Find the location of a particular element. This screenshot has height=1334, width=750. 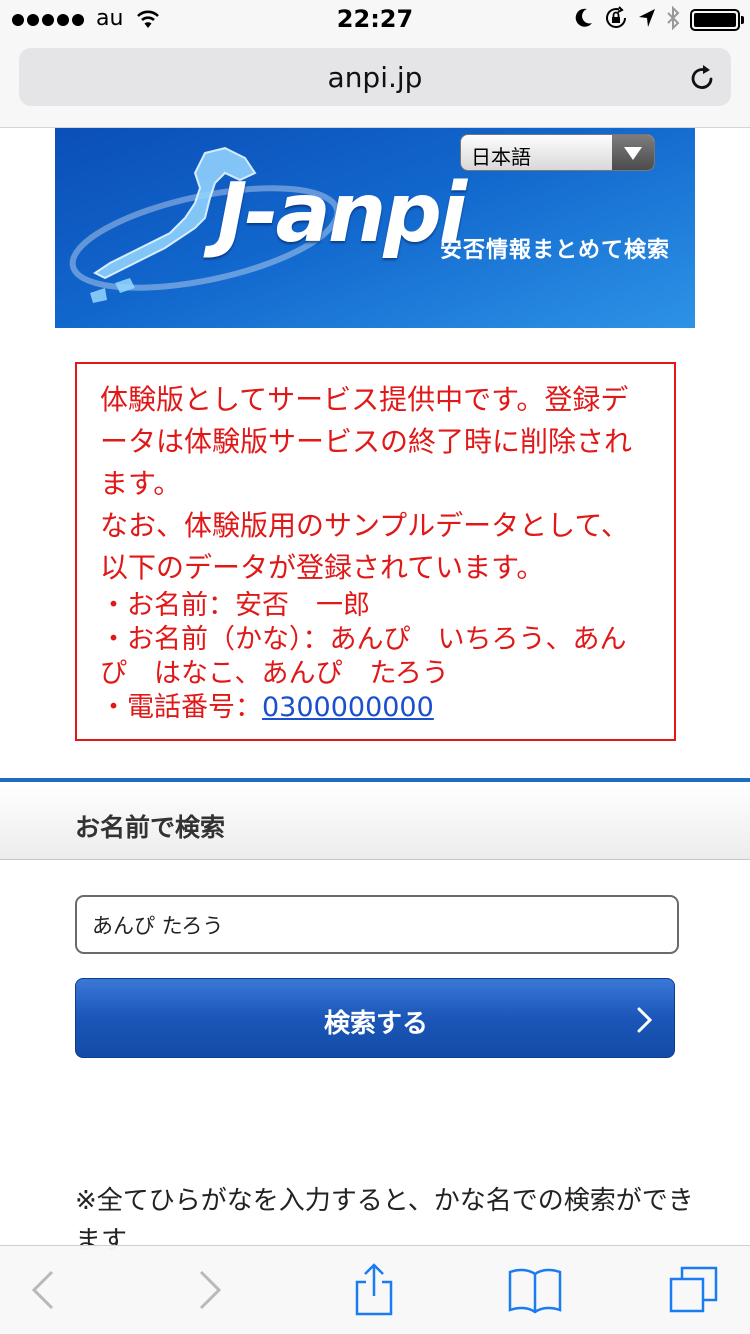

site-tagline: 安否情報まとめて検索 is located at coordinates (555, 250).